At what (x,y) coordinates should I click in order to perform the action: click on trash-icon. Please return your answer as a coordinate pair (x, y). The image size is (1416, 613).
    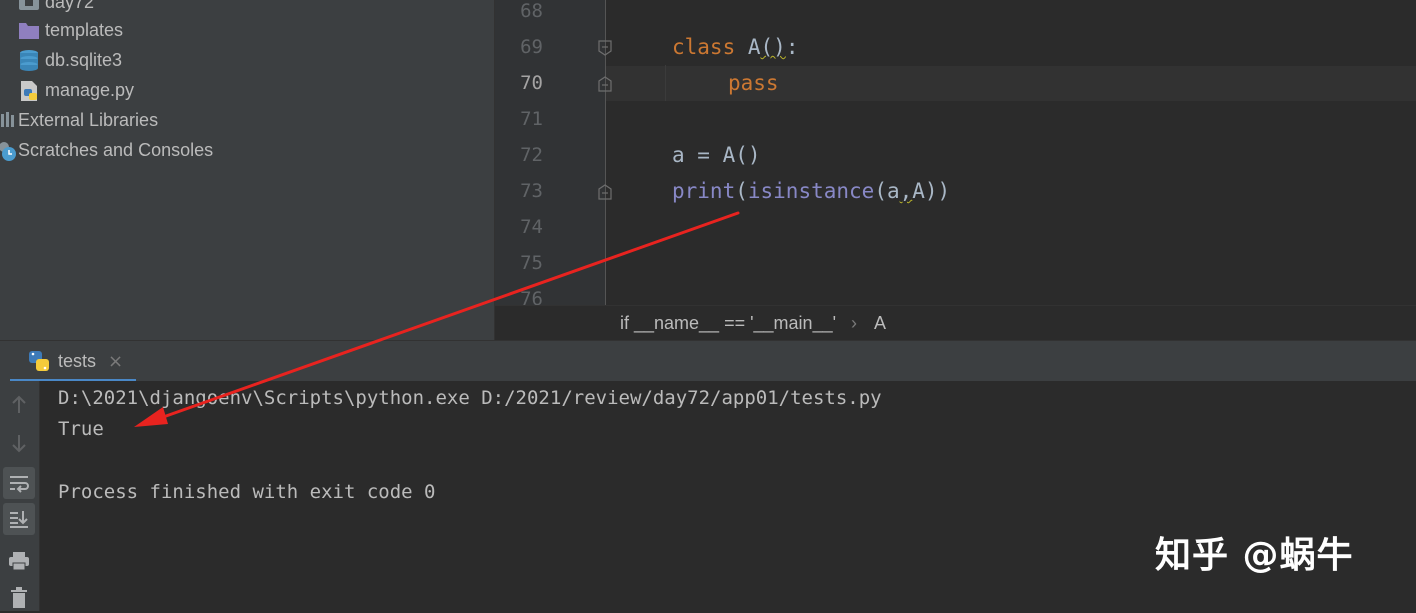
    Looking at the image, I should click on (19, 597).